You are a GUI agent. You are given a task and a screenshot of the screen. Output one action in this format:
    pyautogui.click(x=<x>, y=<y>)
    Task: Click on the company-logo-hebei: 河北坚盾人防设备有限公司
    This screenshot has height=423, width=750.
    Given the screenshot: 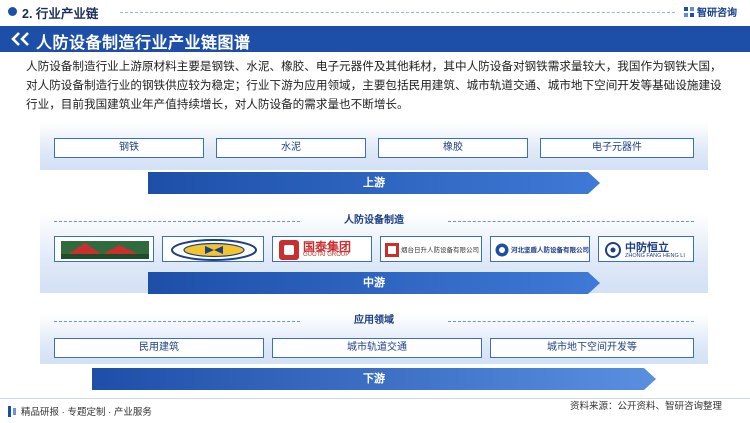 What is the action you would take?
    pyautogui.click(x=540, y=249)
    